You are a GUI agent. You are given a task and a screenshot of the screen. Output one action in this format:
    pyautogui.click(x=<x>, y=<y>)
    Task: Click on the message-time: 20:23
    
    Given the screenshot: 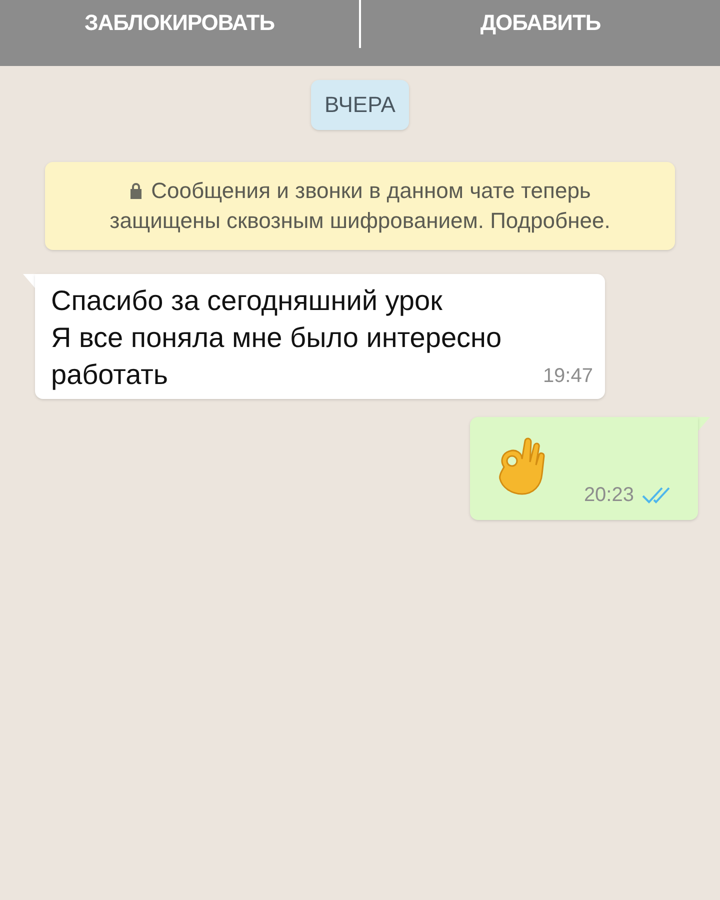 What is the action you would take?
    pyautogui.click(x=609, y=495)
    